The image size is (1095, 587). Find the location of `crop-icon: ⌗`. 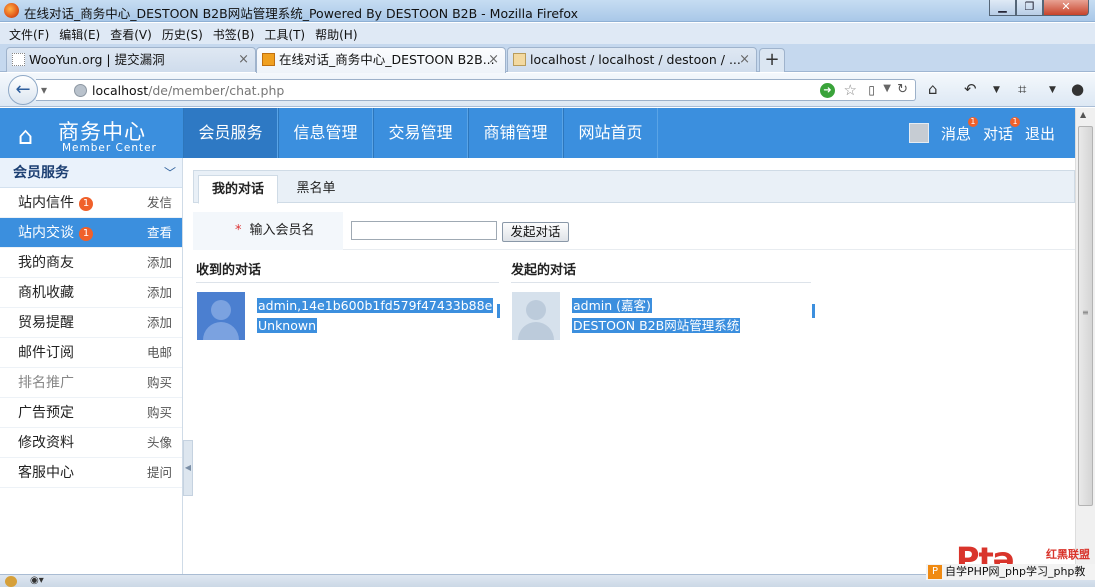

crop-icon: ⌗ is located at coordinates (1022, 89).